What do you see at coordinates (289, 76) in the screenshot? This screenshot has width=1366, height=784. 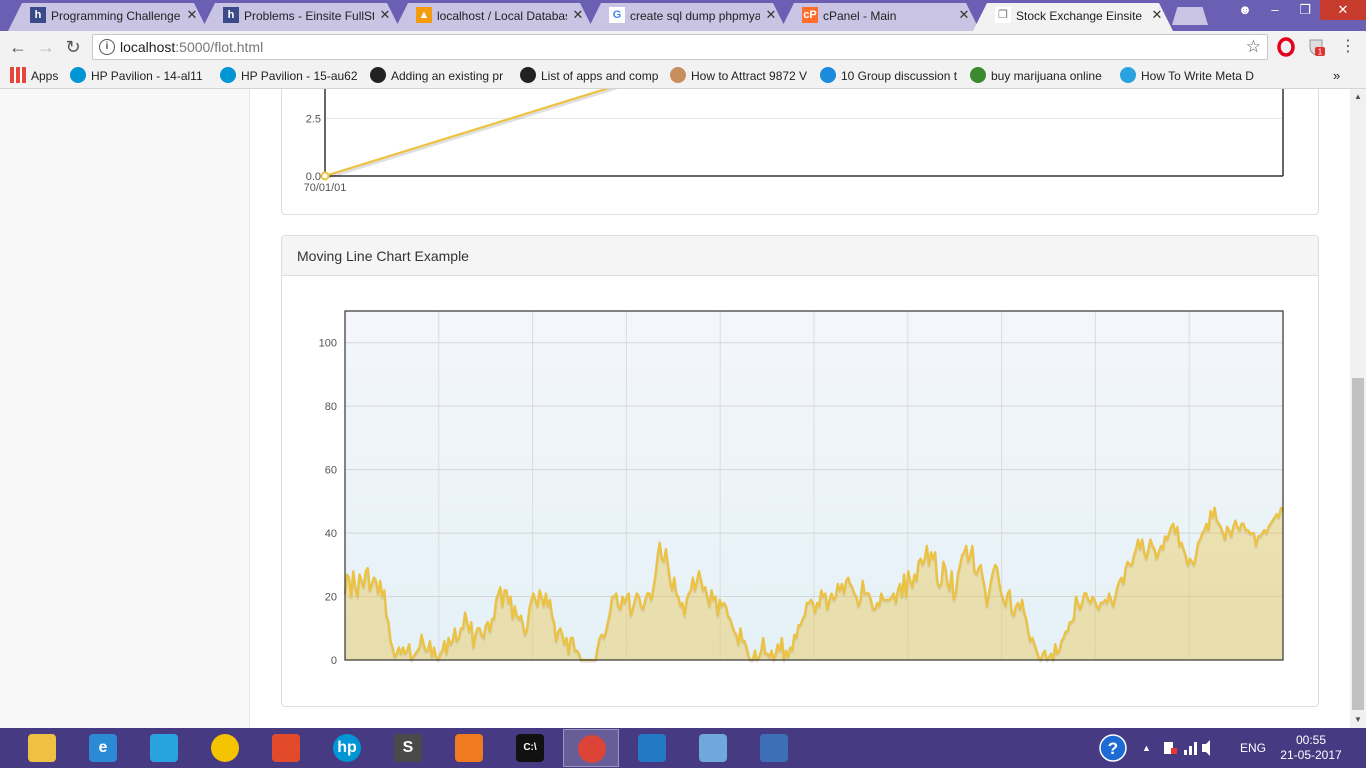 I see `bookmark-item: HP Pavilion - 15-au62` at bounding box center [289, 76].